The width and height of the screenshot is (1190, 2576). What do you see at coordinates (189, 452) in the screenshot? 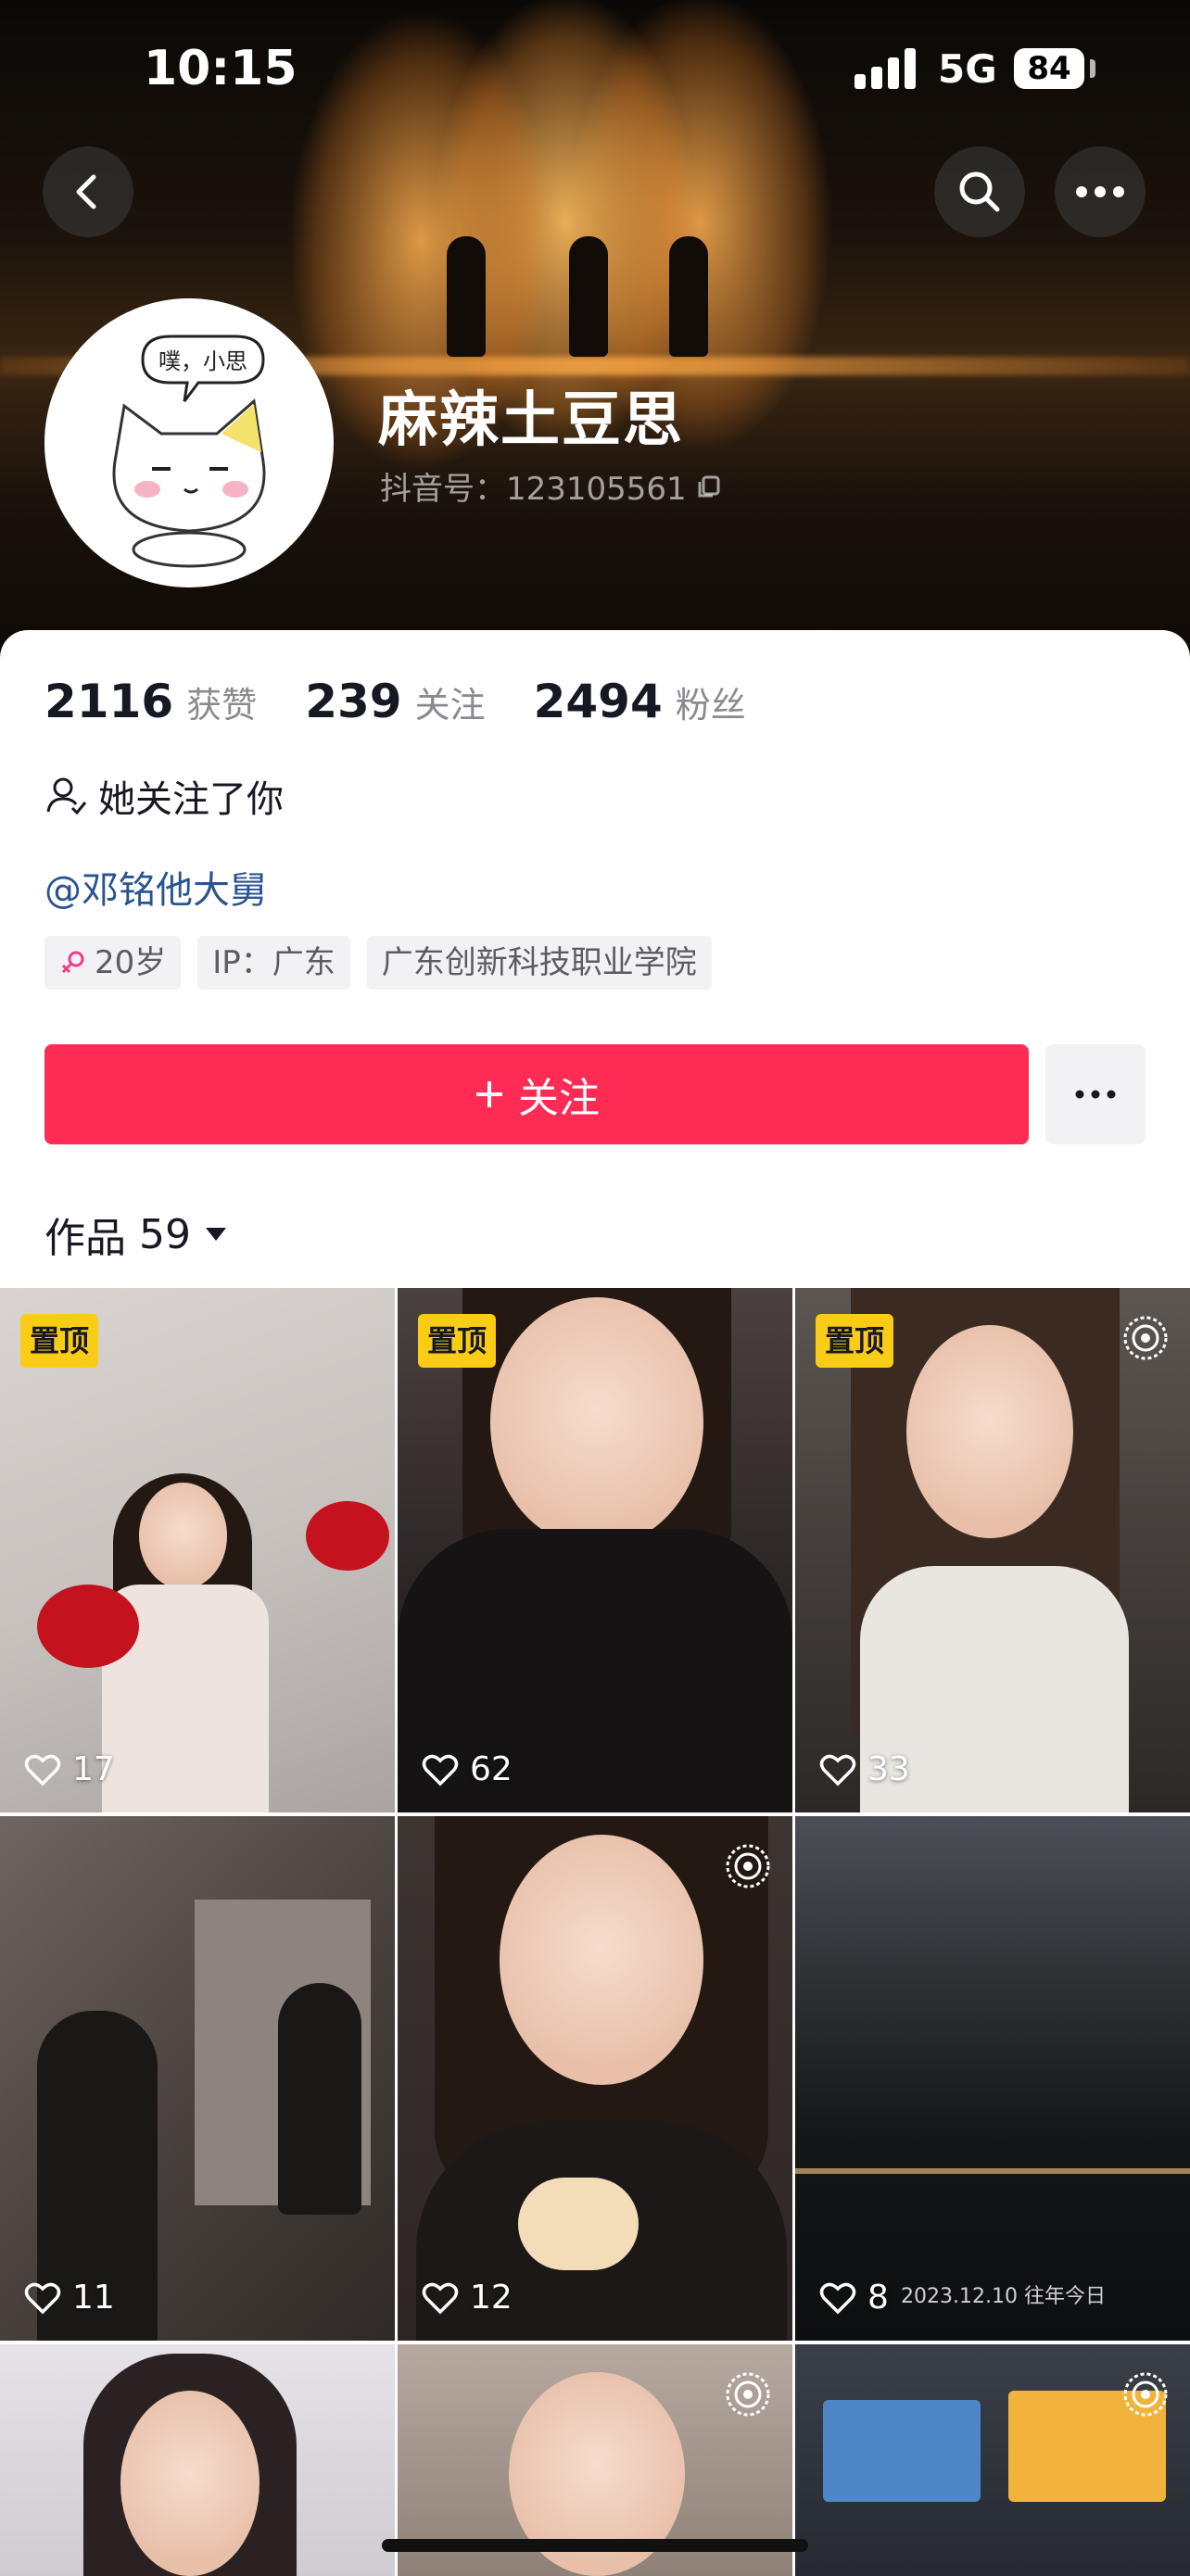
I see `cat-avatar-illustration: 噗，小思` at bounding box center [189, 452].